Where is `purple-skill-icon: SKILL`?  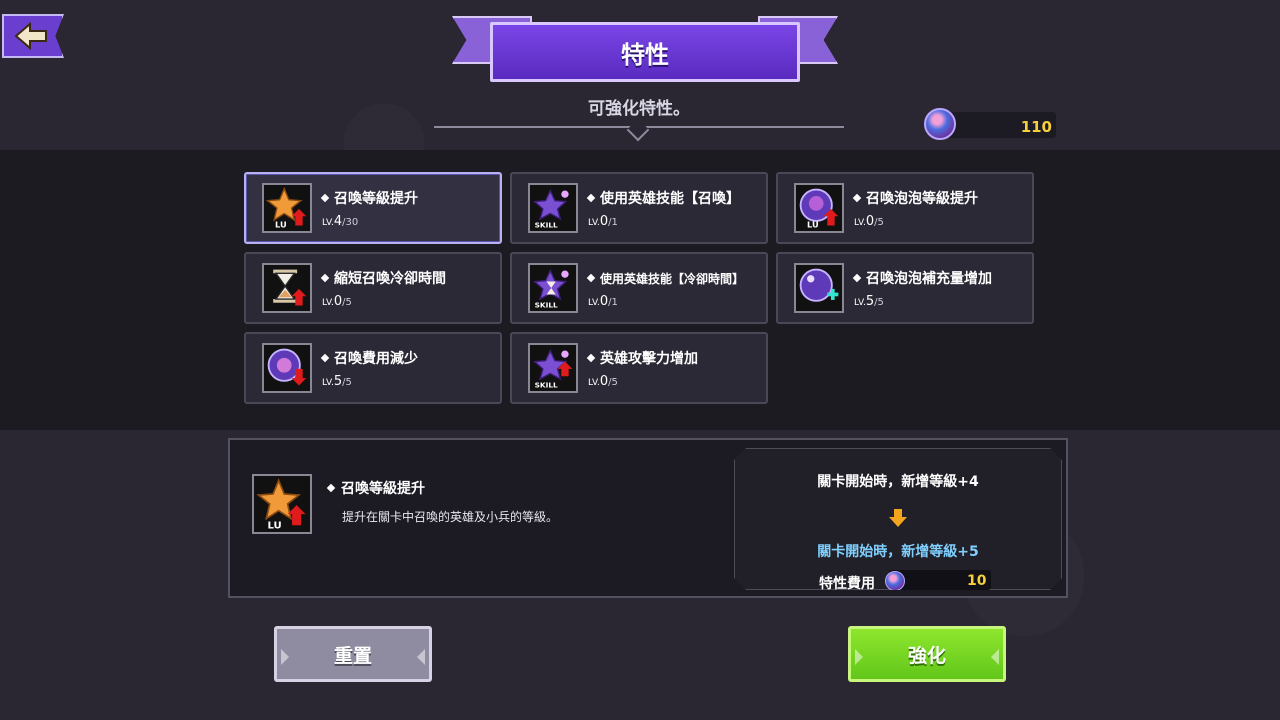
purple-skill-icon: SKILL is located at coordinates (553, 208).